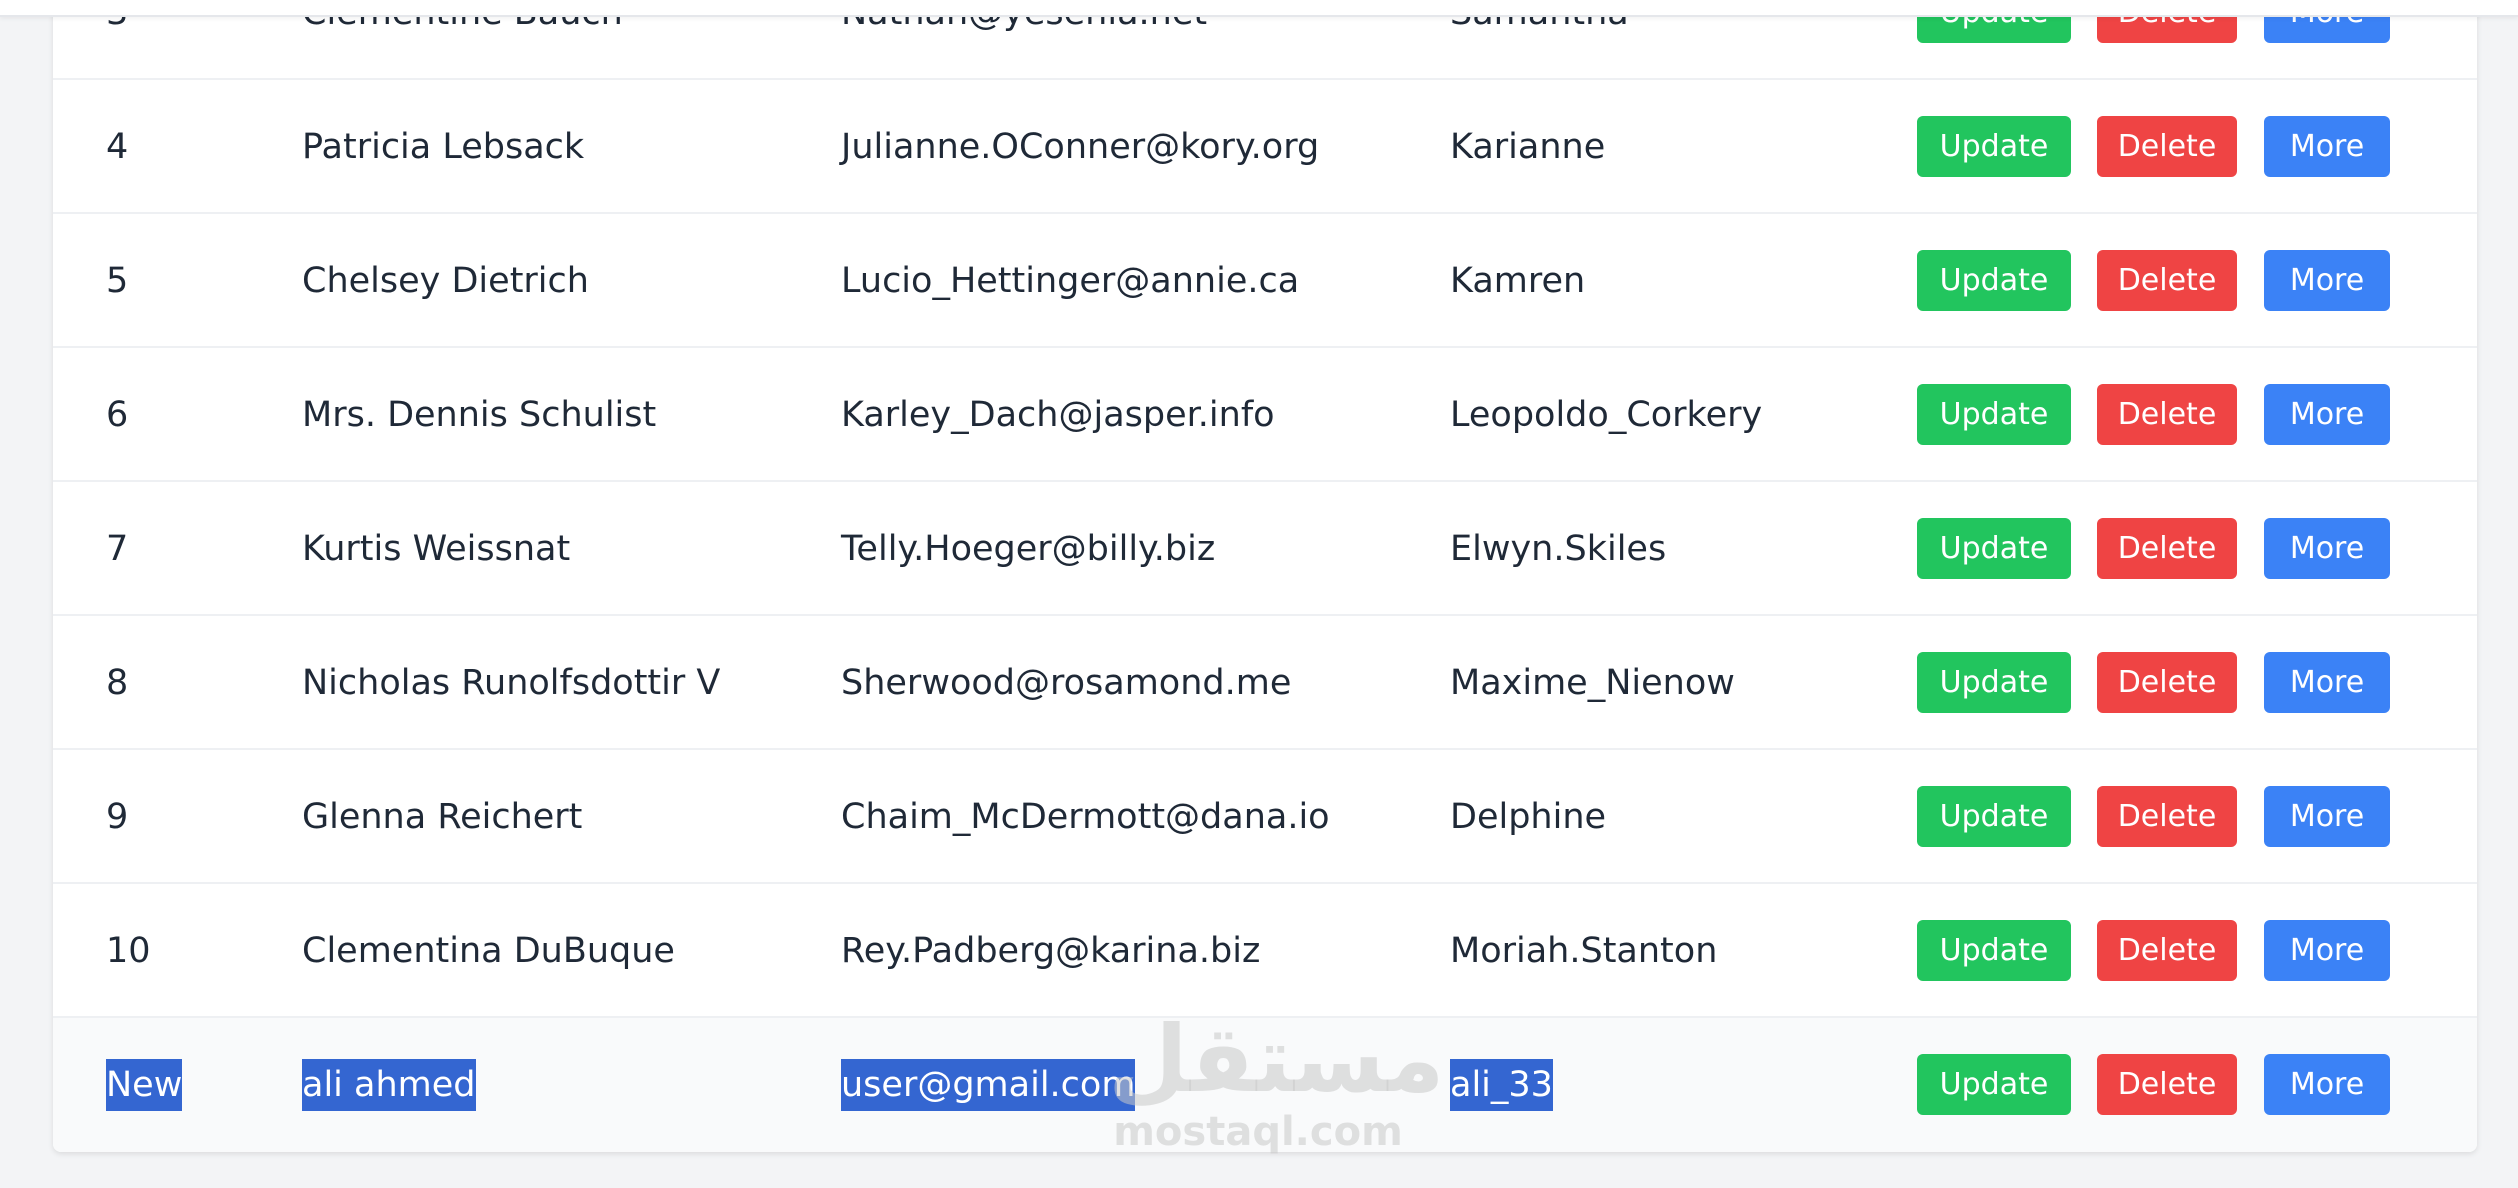 Image resolution: width=2518 pixels, height=1188 pixels. I want to click on cell-id: 4, so click(117, 147).